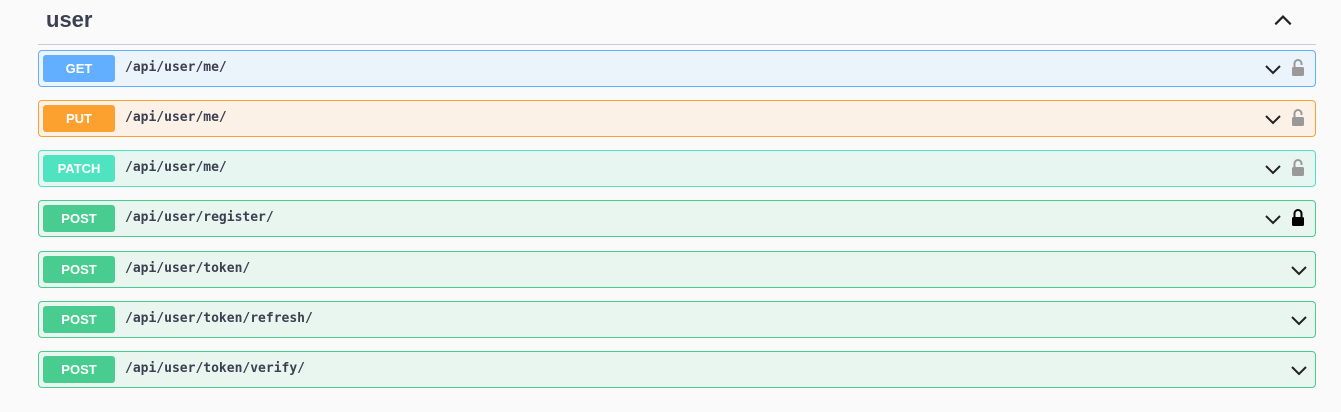 The image size is (1341, 412). What do you see at coordinates (199, 217) in the screenshot?
I see `operation-path: /api/user/register/` at bounding box center [199, 217].